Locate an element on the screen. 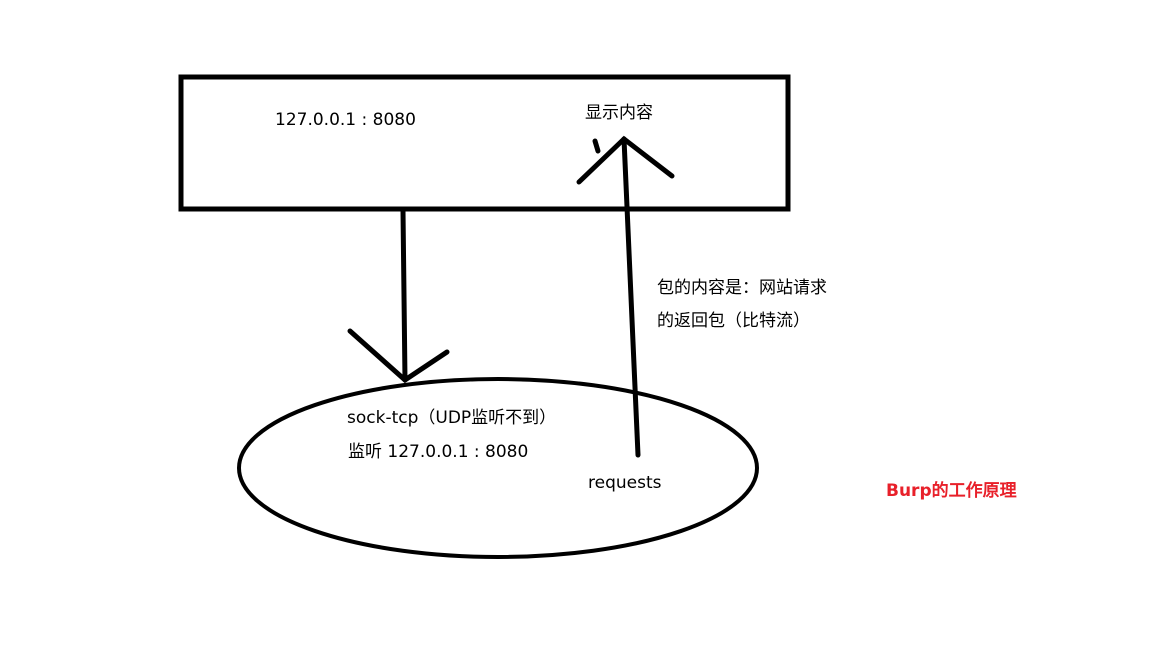 This screenshot has height=648, width=1152. box-display-label: 显示内容 is located at coordinates (619, 113).